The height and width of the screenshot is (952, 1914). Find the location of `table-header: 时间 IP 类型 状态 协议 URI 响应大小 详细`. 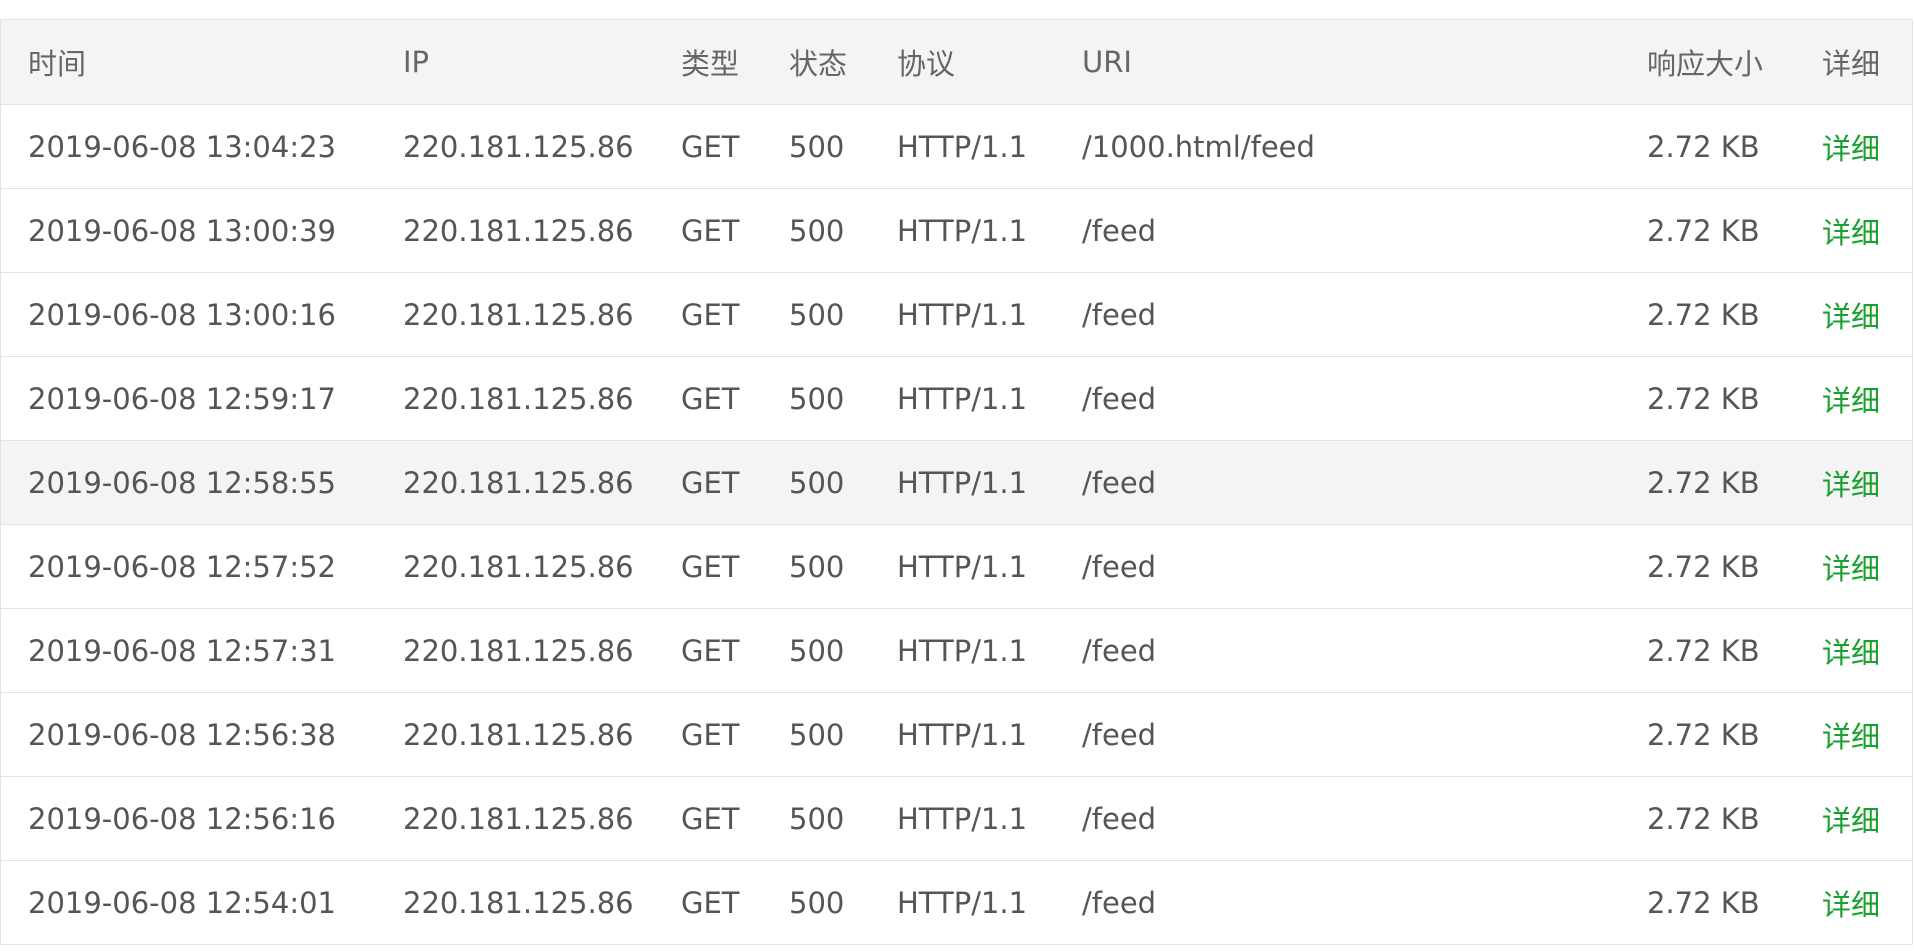

table-header: 时间 IP 类型 状态 协议 URI 响应大小 详细 is located at coordinates (956, 62).